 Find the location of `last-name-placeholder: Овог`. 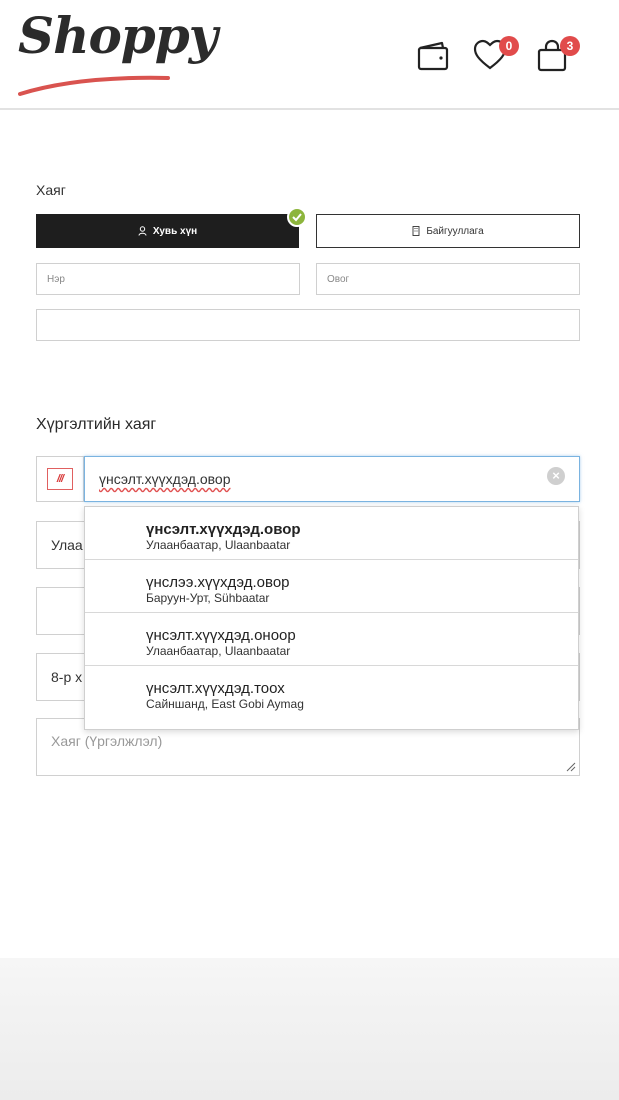

last-name-placeholder: Овог is located at coordinates (338, 279).